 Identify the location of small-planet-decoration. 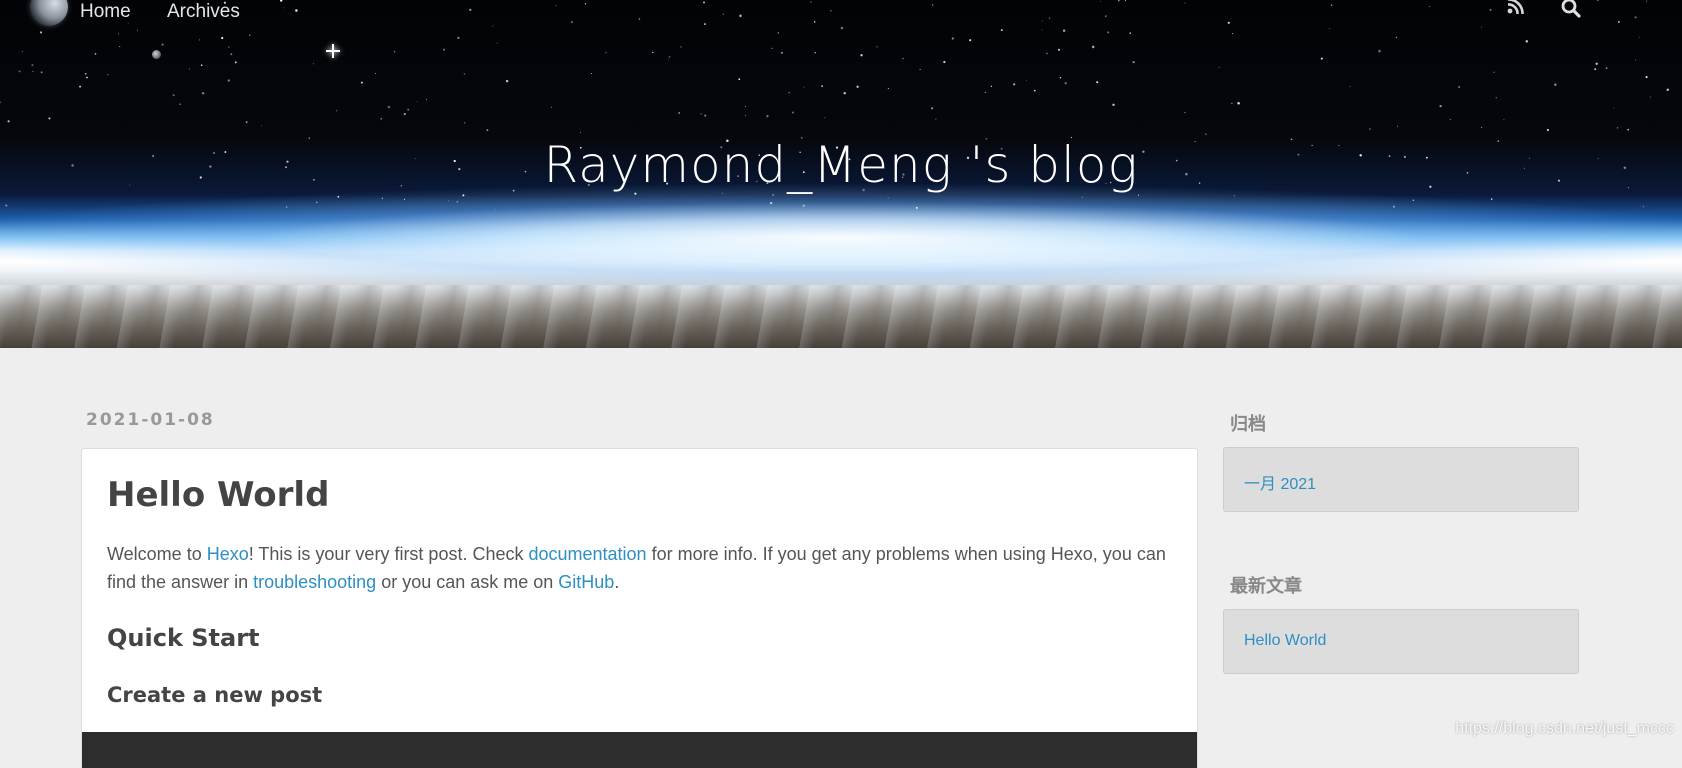
(156, 54).